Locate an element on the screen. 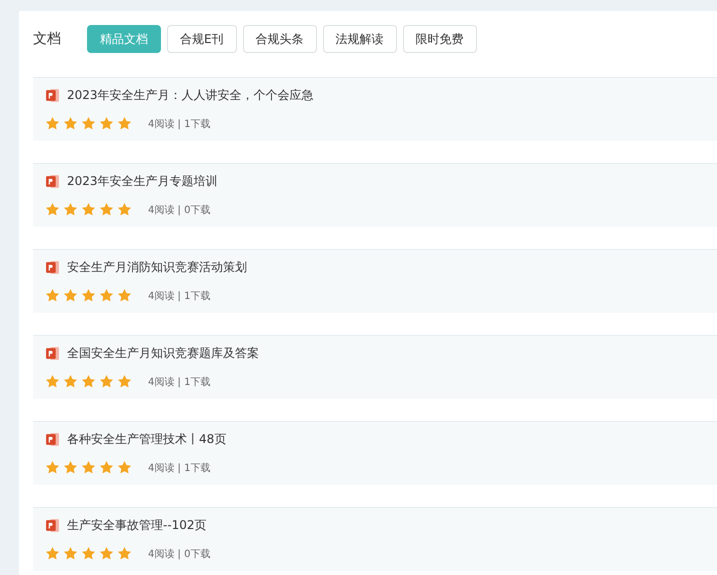  document-title: 全国安全生产月知识竞赛题库及答案 is located at coordinates (163, 353).